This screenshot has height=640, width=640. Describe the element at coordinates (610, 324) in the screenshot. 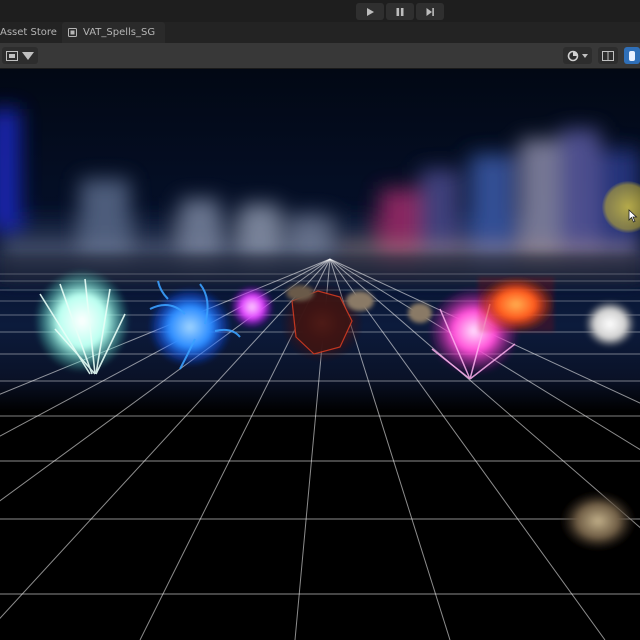

I see `frost-ball-effect` at that location.